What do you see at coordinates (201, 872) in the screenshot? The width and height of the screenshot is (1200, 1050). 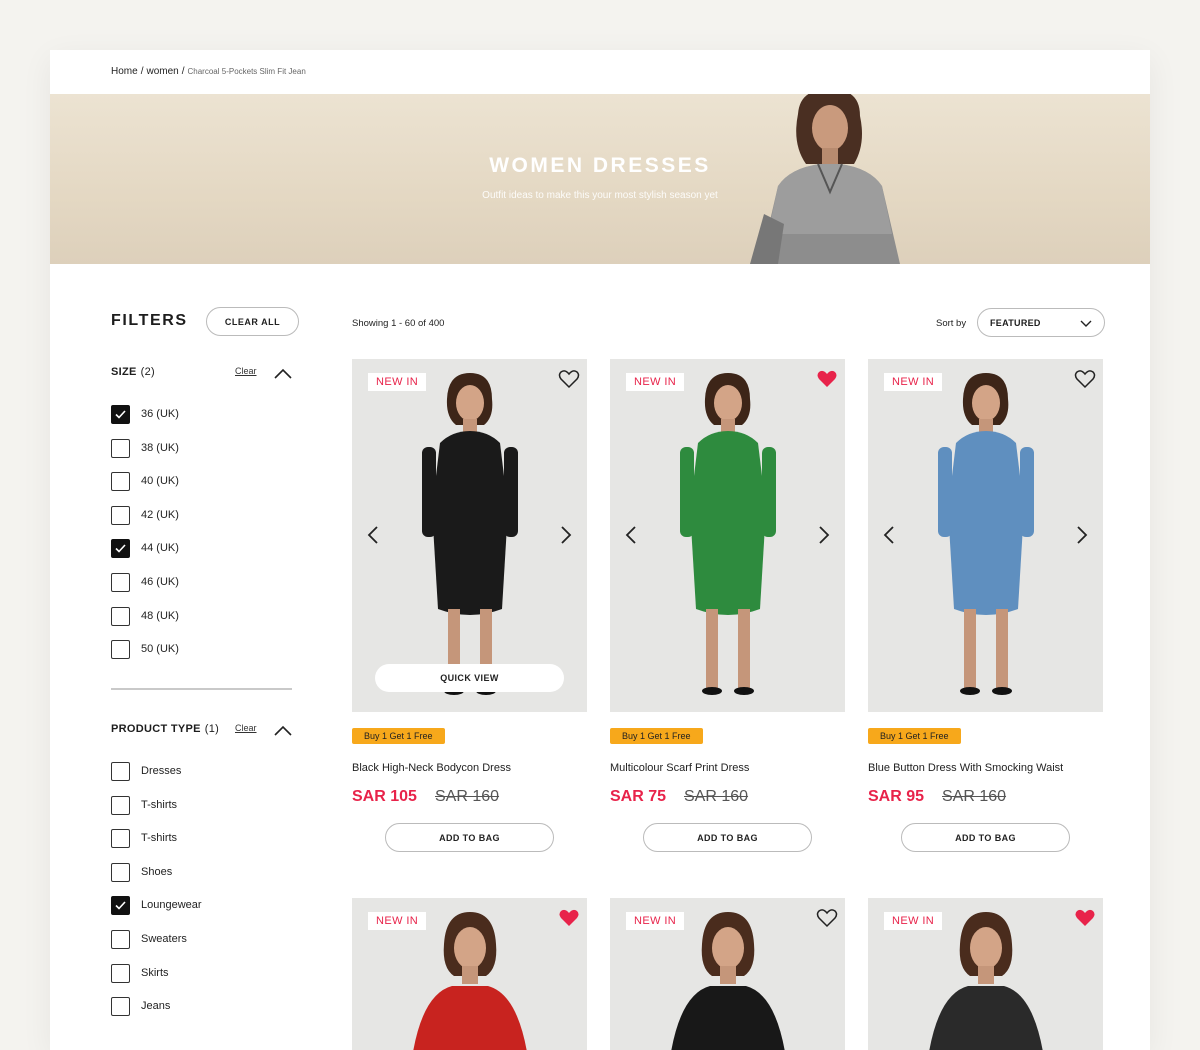 I see `product-type-option: Shoes` at bounding box center [201, 872].